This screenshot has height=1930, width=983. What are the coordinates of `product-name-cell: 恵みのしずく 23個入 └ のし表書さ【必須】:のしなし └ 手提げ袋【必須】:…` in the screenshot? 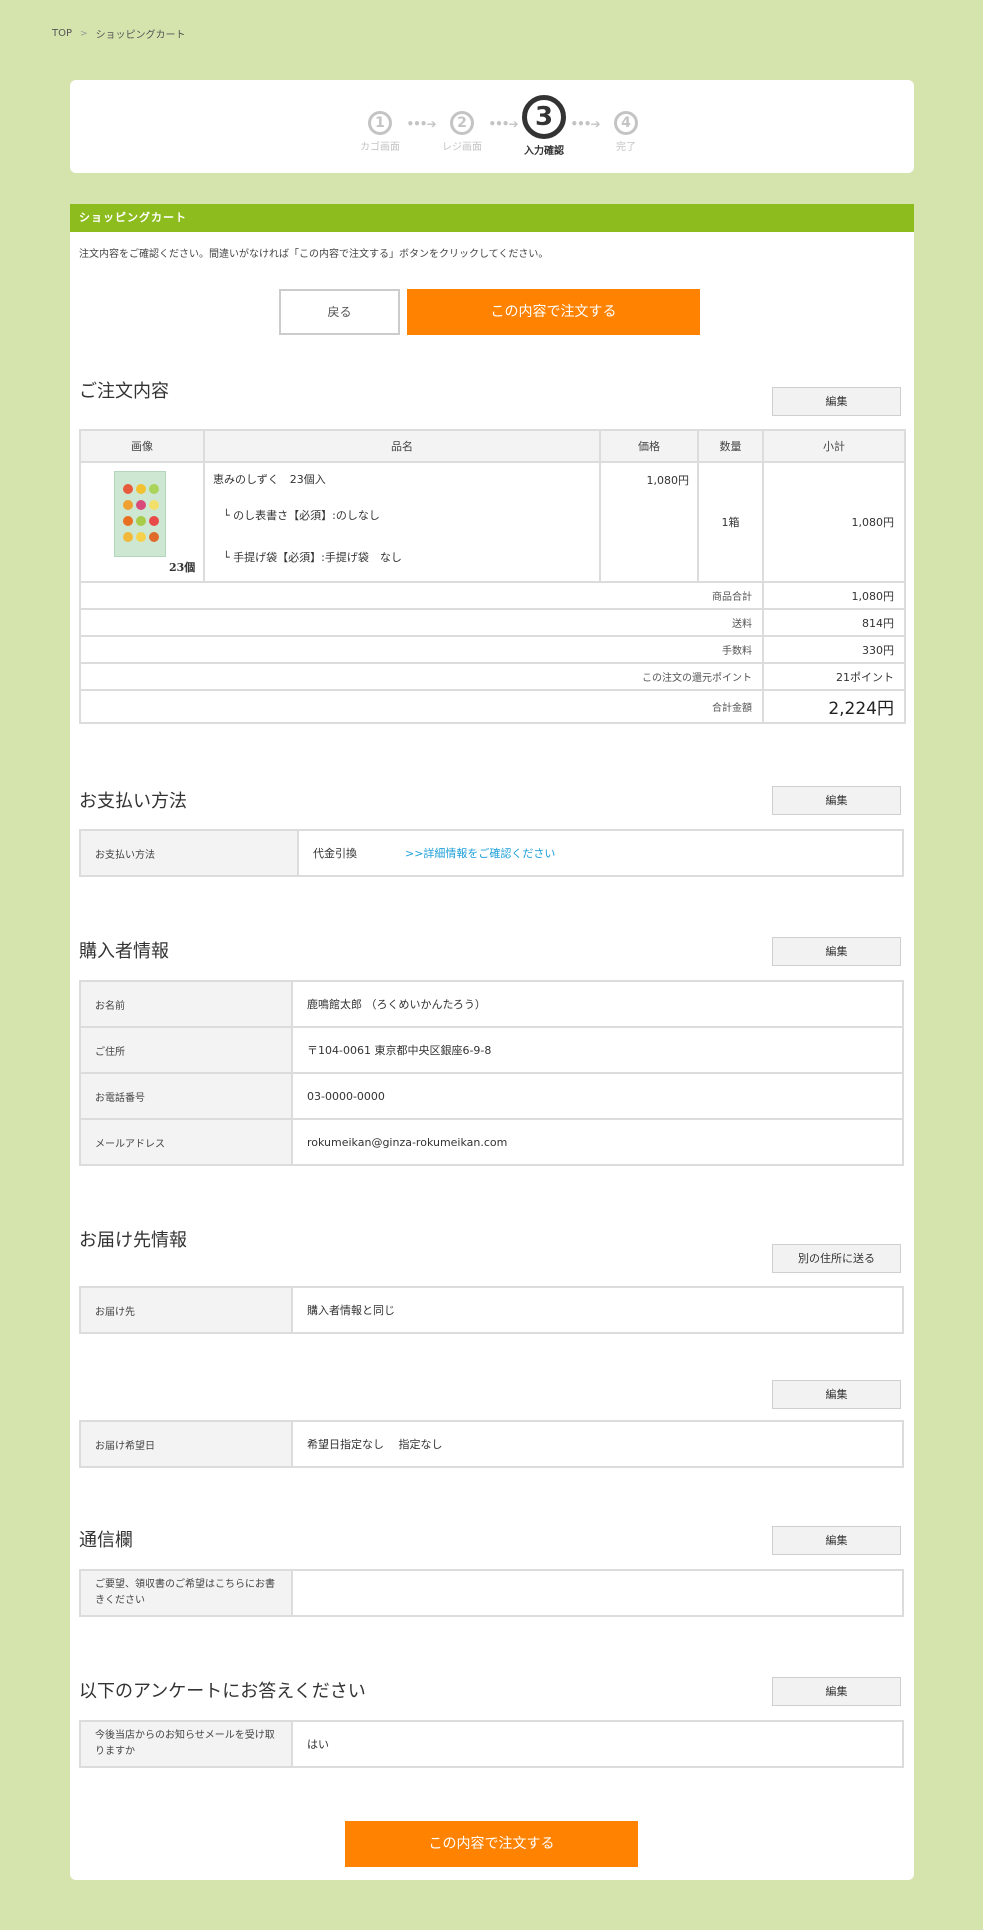 It's located at (402, 522).